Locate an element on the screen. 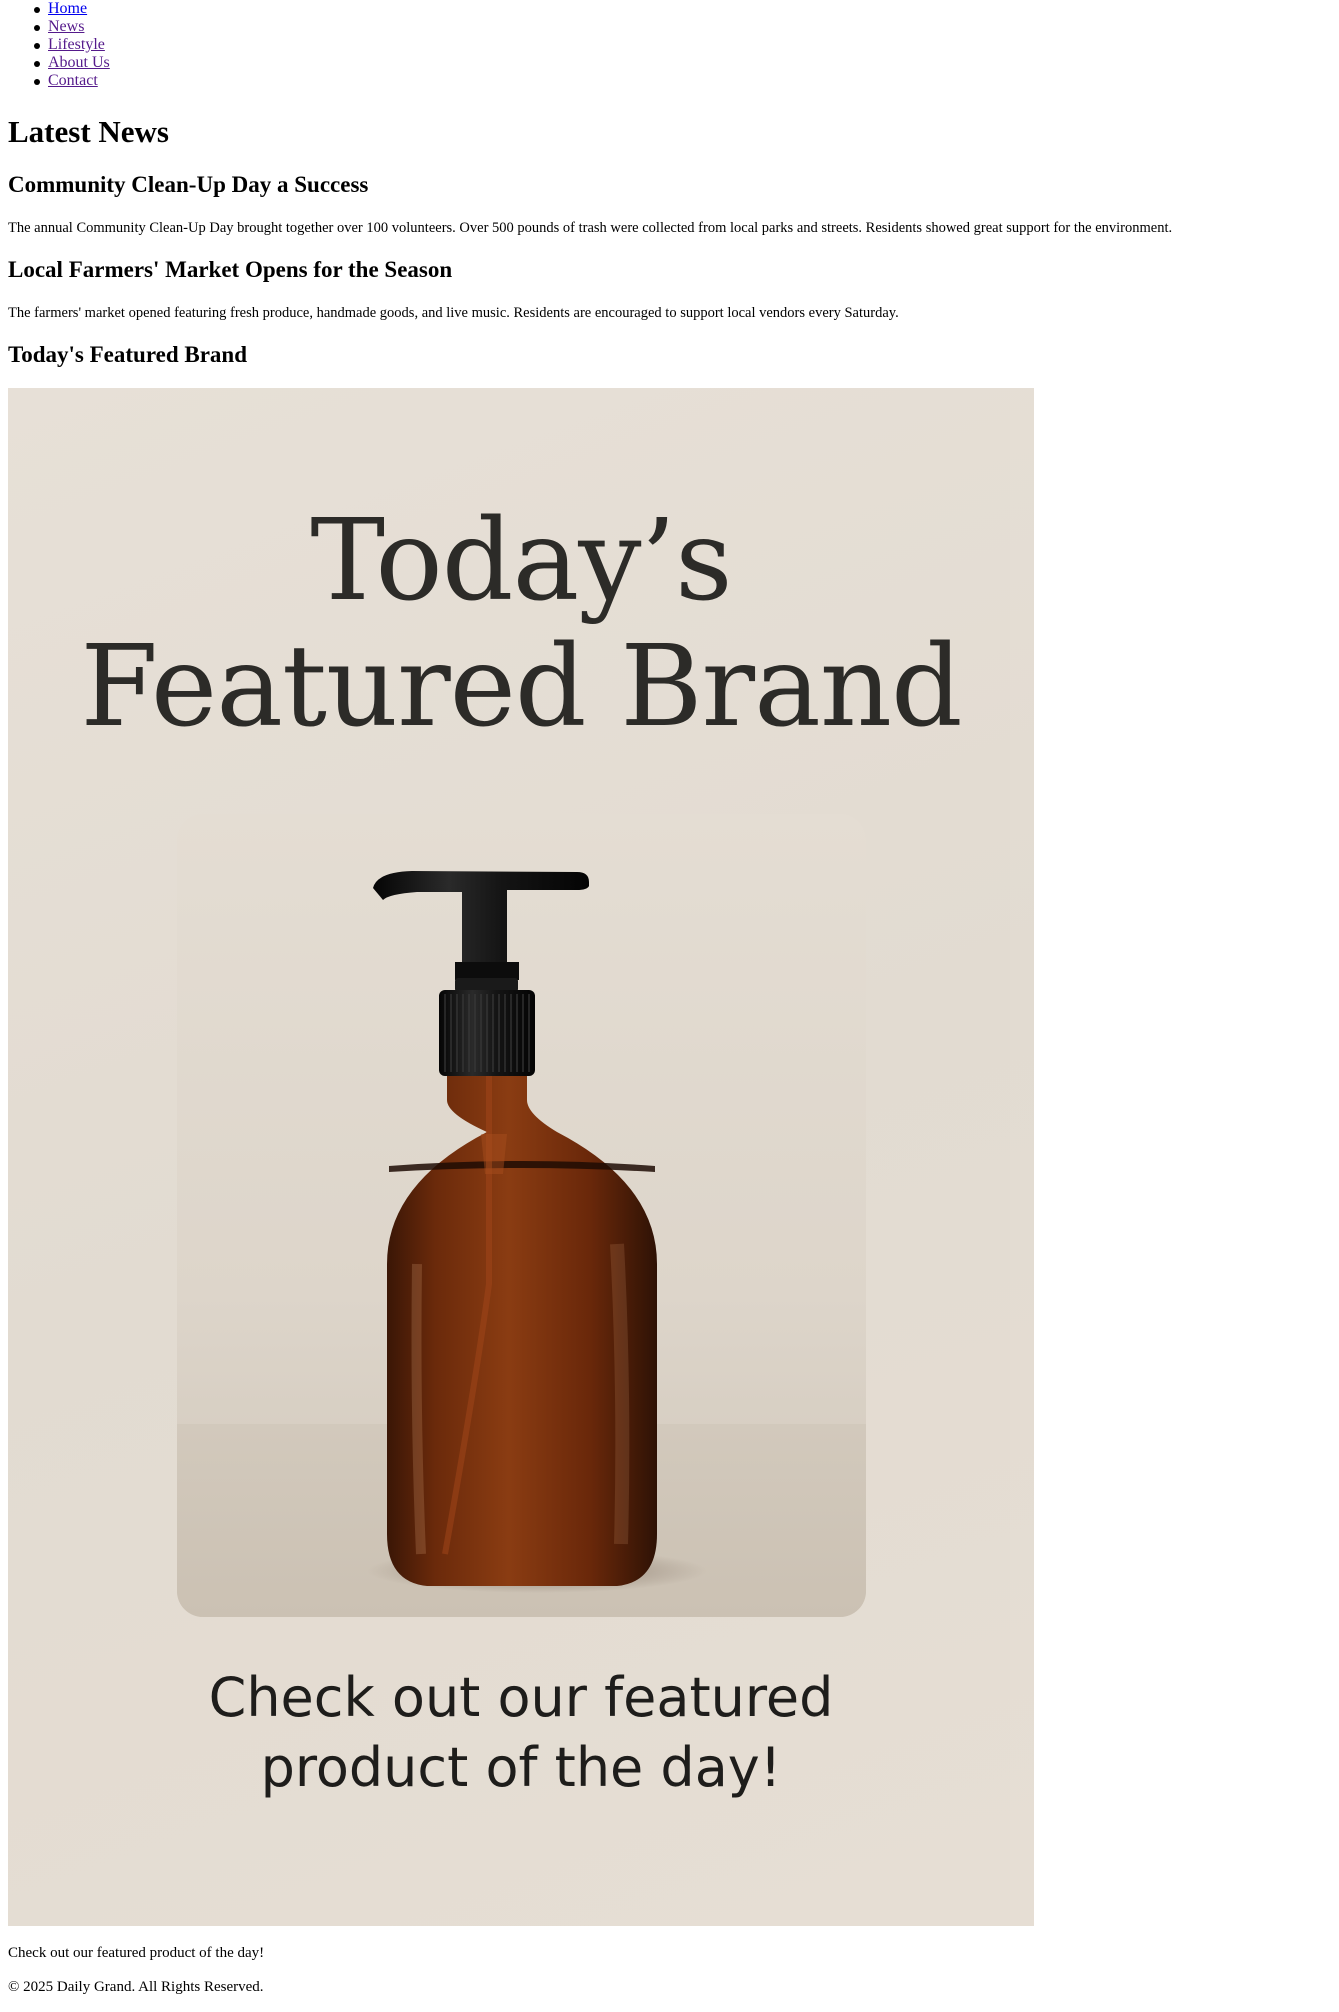 Image resolution: width=1339 pixels, height=2012 pixels. nav-item-about: About Us is located at coordinates (72, 63).